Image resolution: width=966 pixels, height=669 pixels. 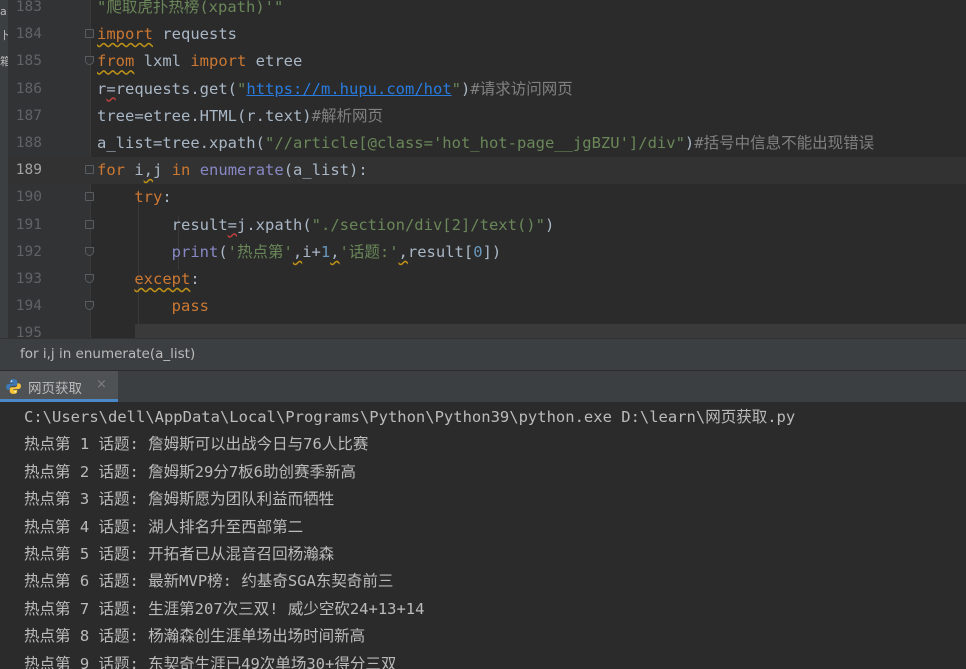 I want to click on code-token: in, so click(x=181, y=170).